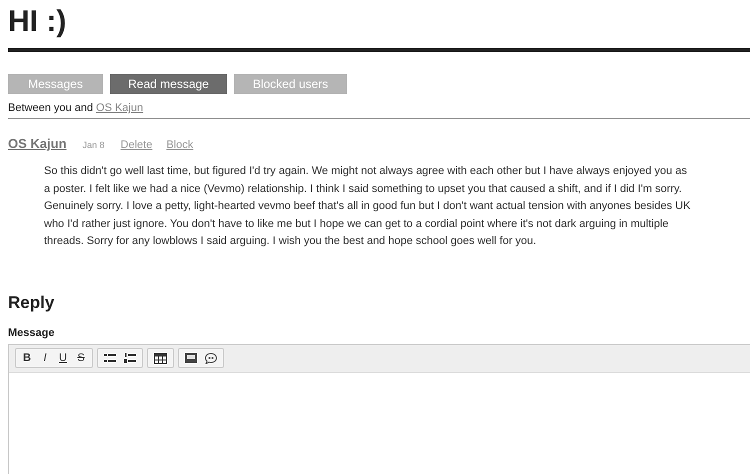 The image size is (750, 474). I want to click on message-date: Jan 8, so click(93, 145).